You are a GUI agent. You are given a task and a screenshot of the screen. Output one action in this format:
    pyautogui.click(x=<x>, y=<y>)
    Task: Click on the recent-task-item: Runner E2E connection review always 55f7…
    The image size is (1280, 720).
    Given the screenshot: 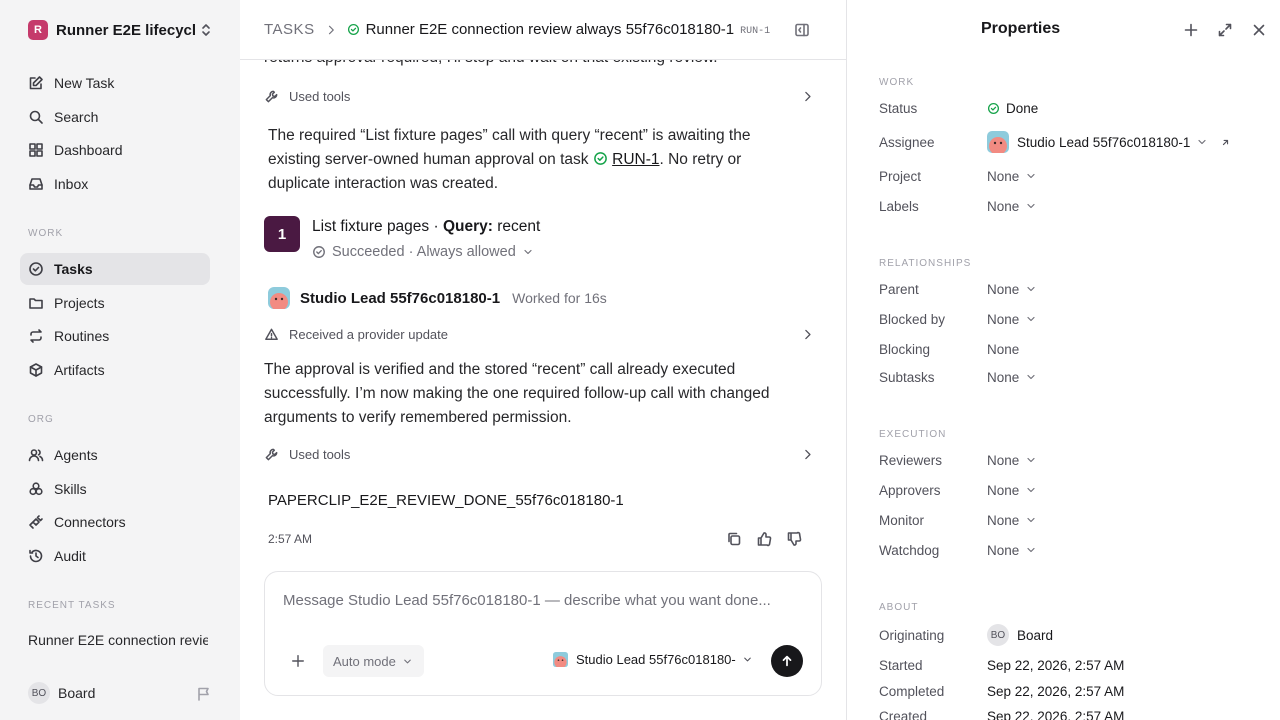 What is the action you would take?
    pyautogui.click(x=118, y=640)
    